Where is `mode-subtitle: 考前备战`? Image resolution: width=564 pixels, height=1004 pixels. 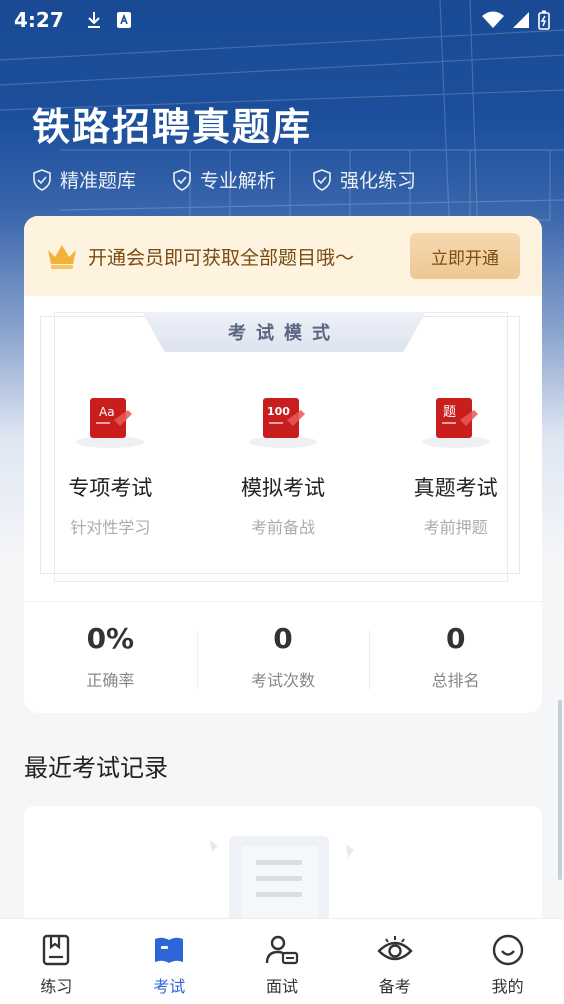
mode-subtitle: 考前备战 is located at coordinates (283, 527).